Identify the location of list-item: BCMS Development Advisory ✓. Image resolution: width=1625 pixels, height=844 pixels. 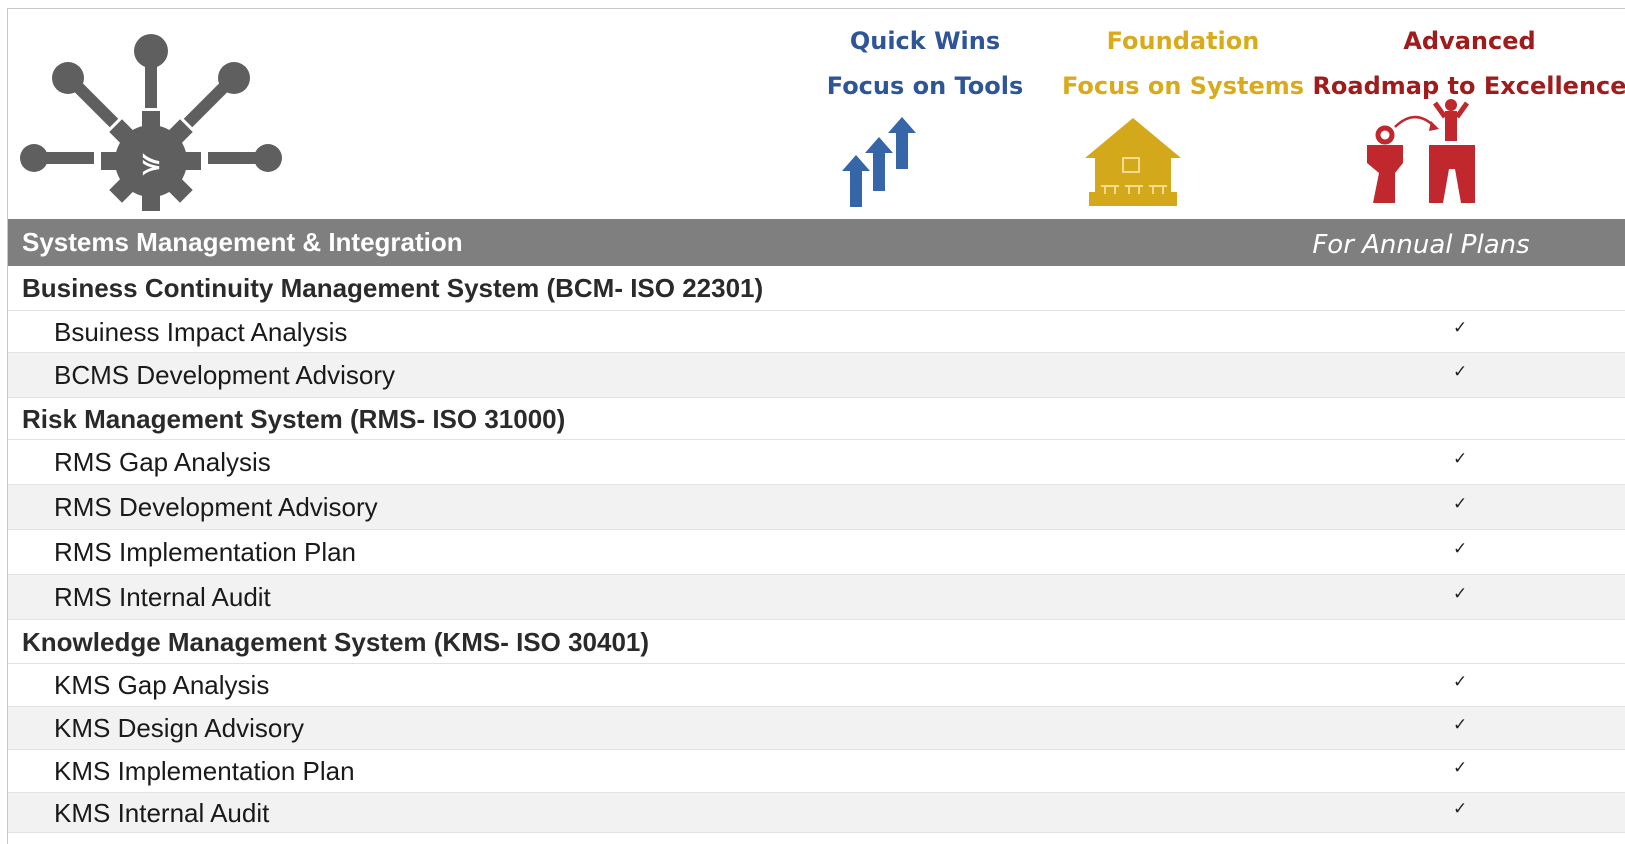
(816, 375).